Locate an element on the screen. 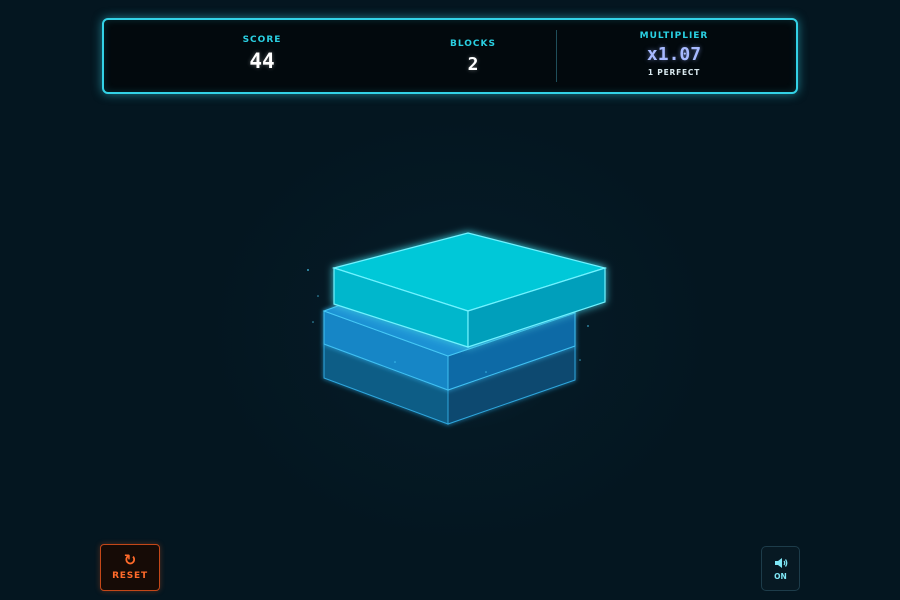  reset-label: RESET is located at coordinates (130, 576).